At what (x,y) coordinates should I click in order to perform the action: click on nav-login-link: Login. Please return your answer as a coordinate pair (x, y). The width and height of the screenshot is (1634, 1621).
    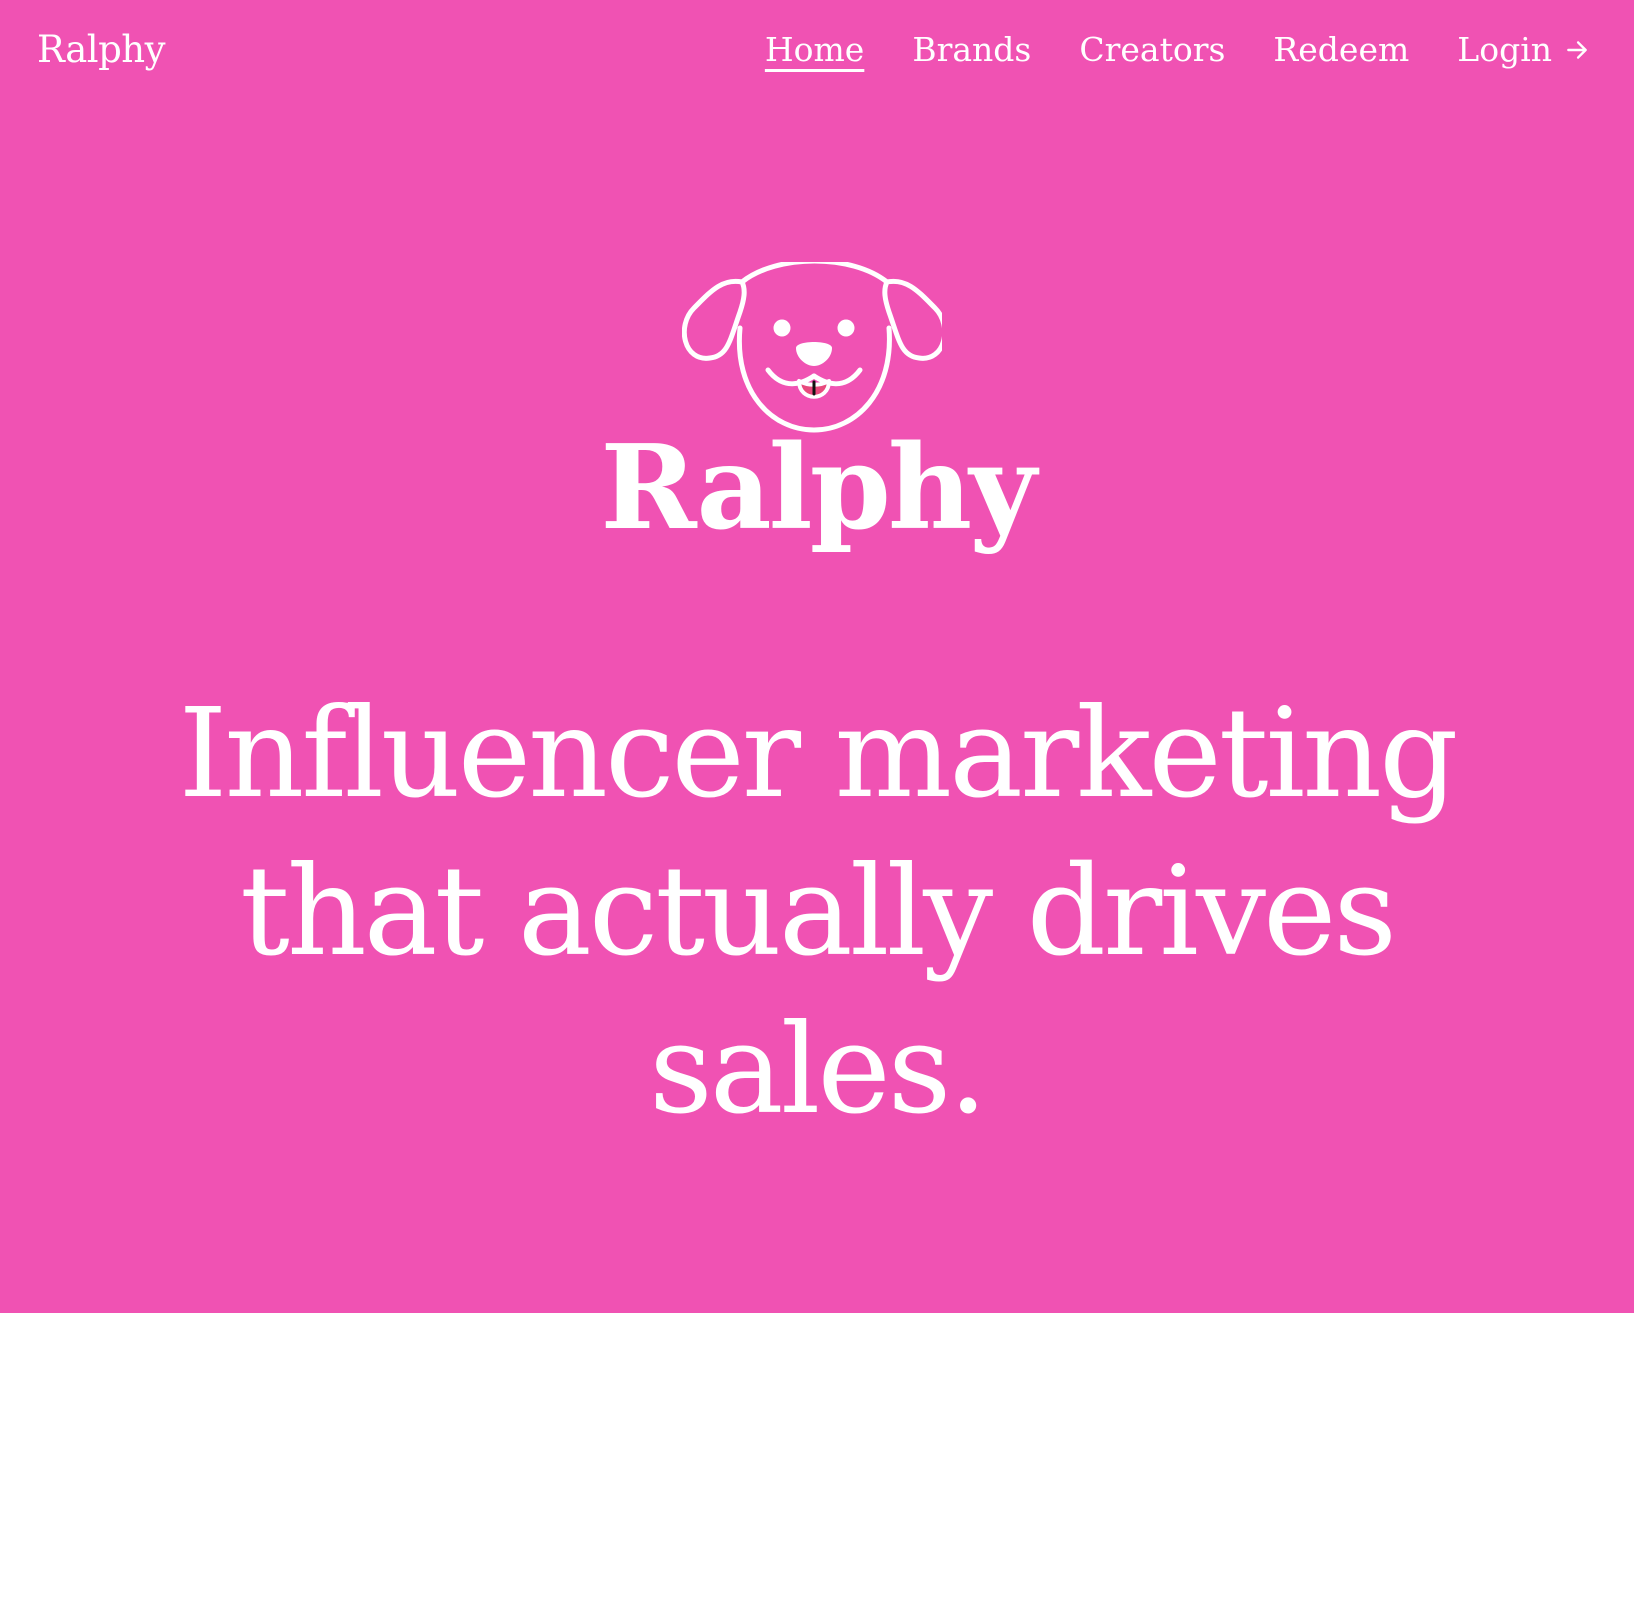
    Looking at the image, I should click on (1523, 50).